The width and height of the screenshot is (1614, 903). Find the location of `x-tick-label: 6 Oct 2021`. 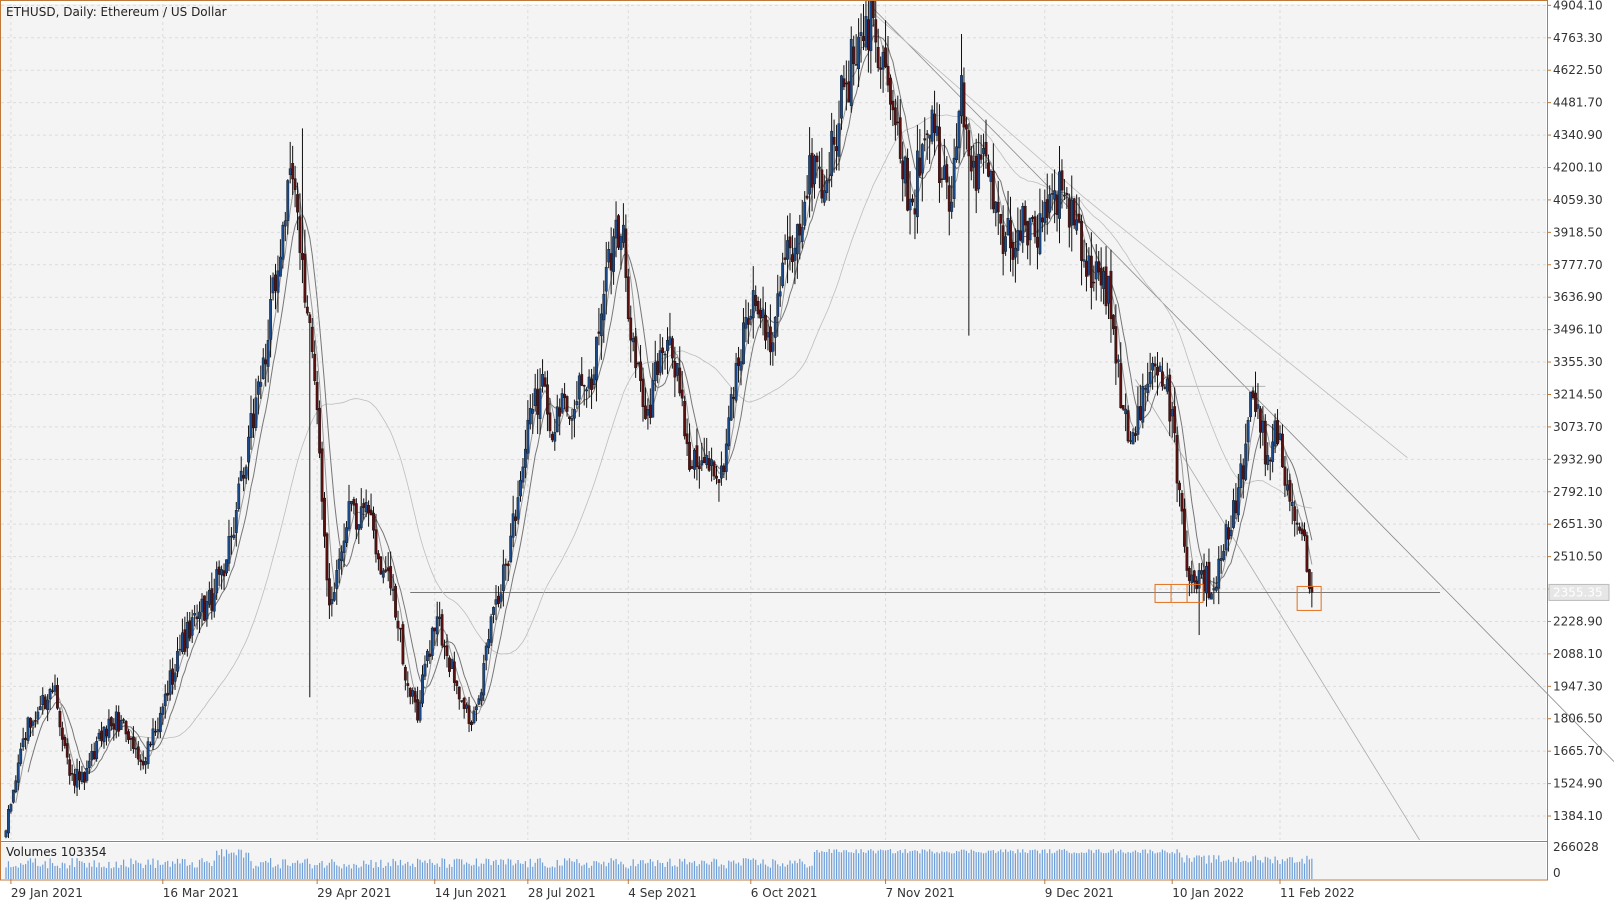

x-tick-label: 6 Oct 2021 is located at coordinates (784, 893).